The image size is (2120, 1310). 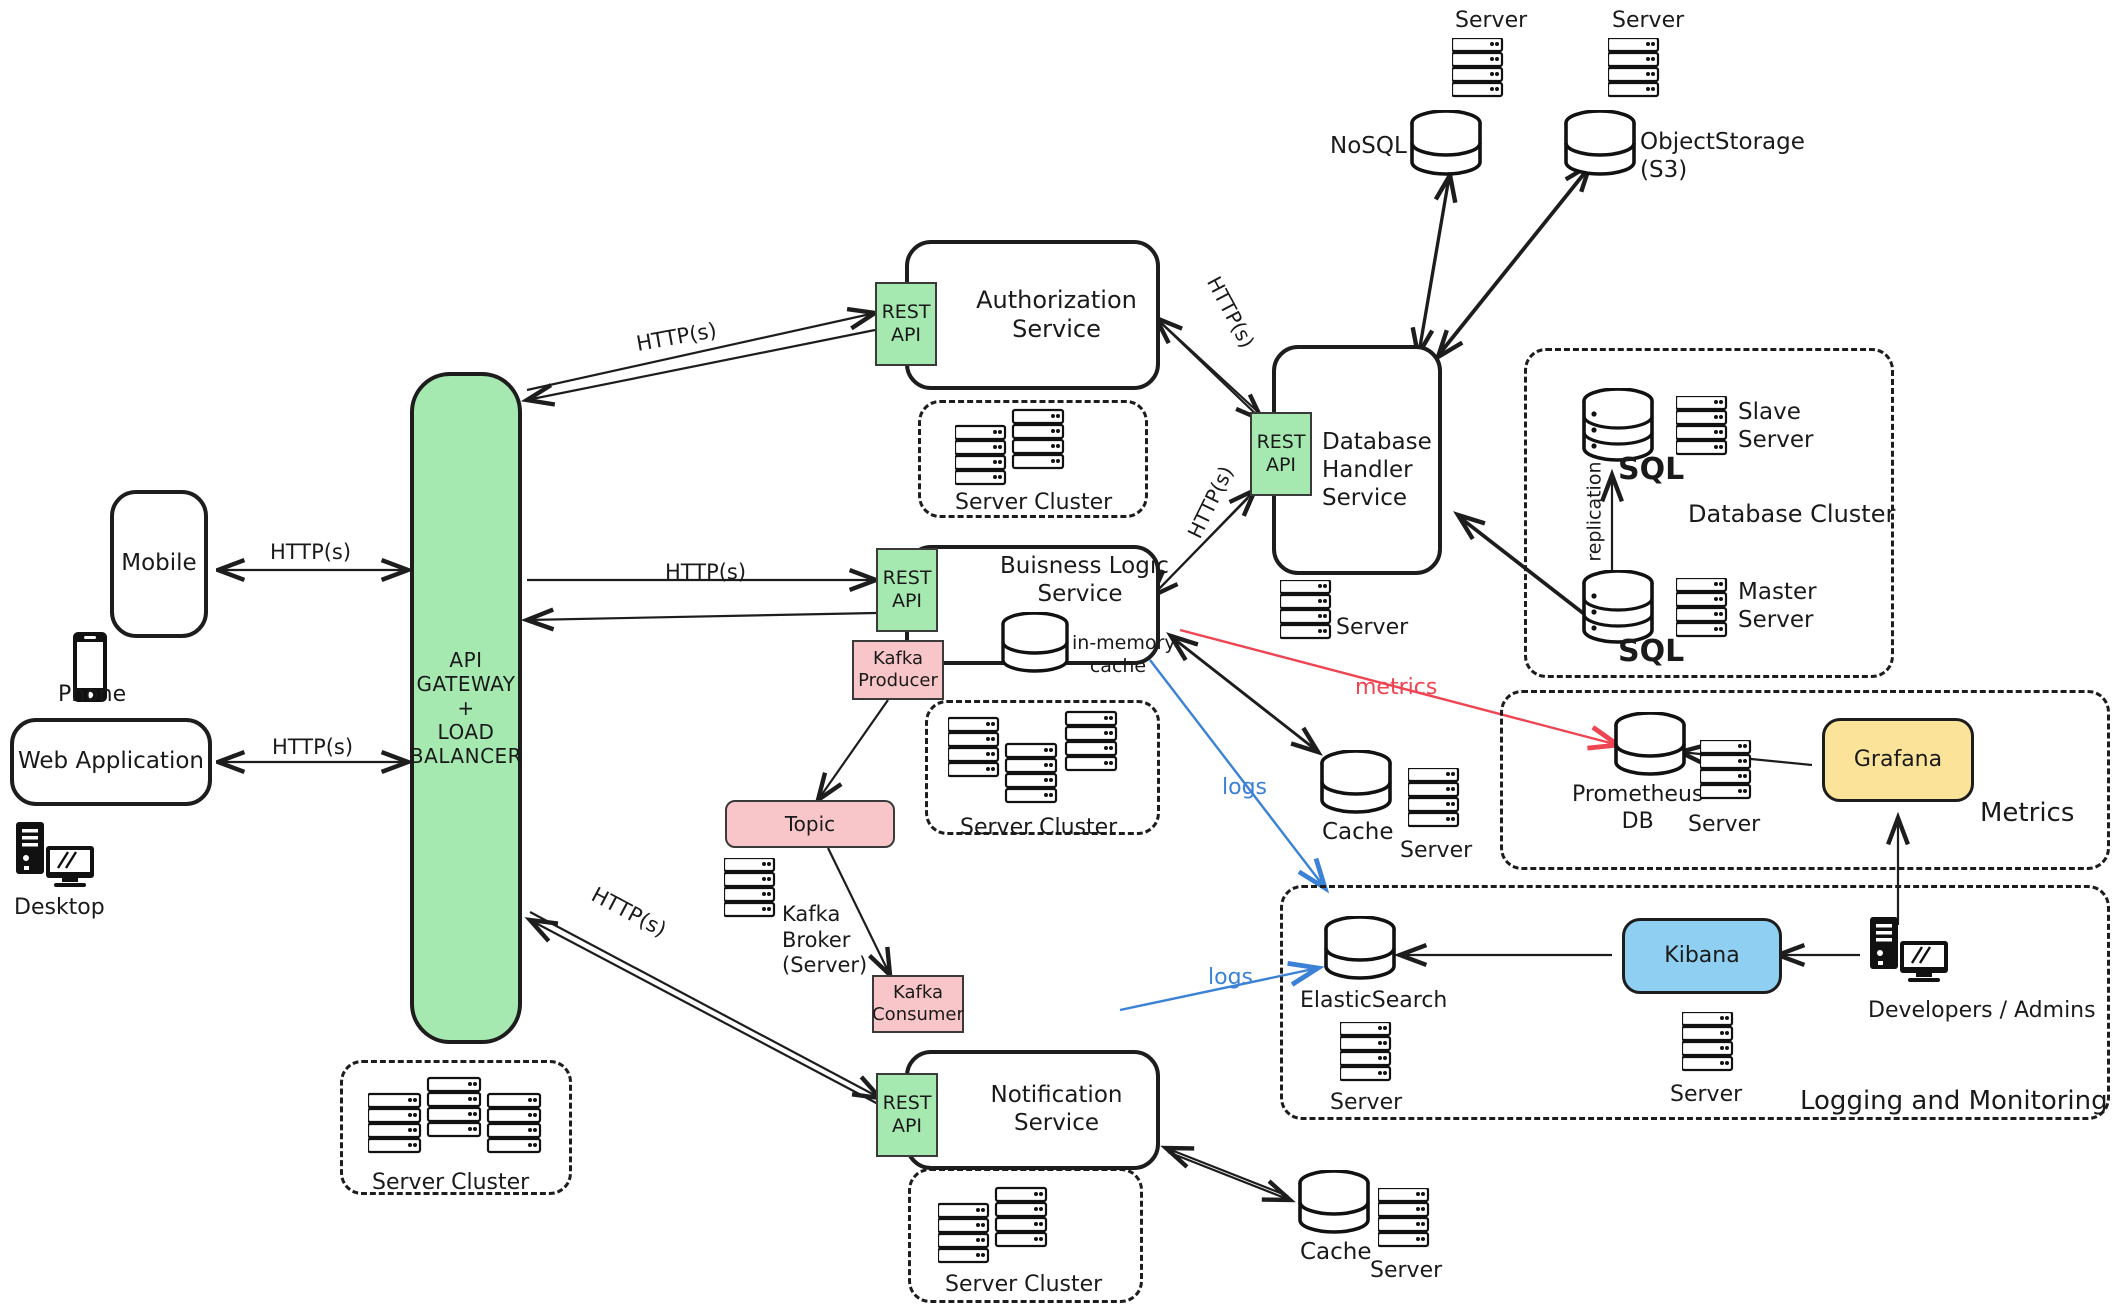 I want to click on api-gateway-load-balancer: API GATEWAY + LOAD BALANCER, so click(x=466, y=708).